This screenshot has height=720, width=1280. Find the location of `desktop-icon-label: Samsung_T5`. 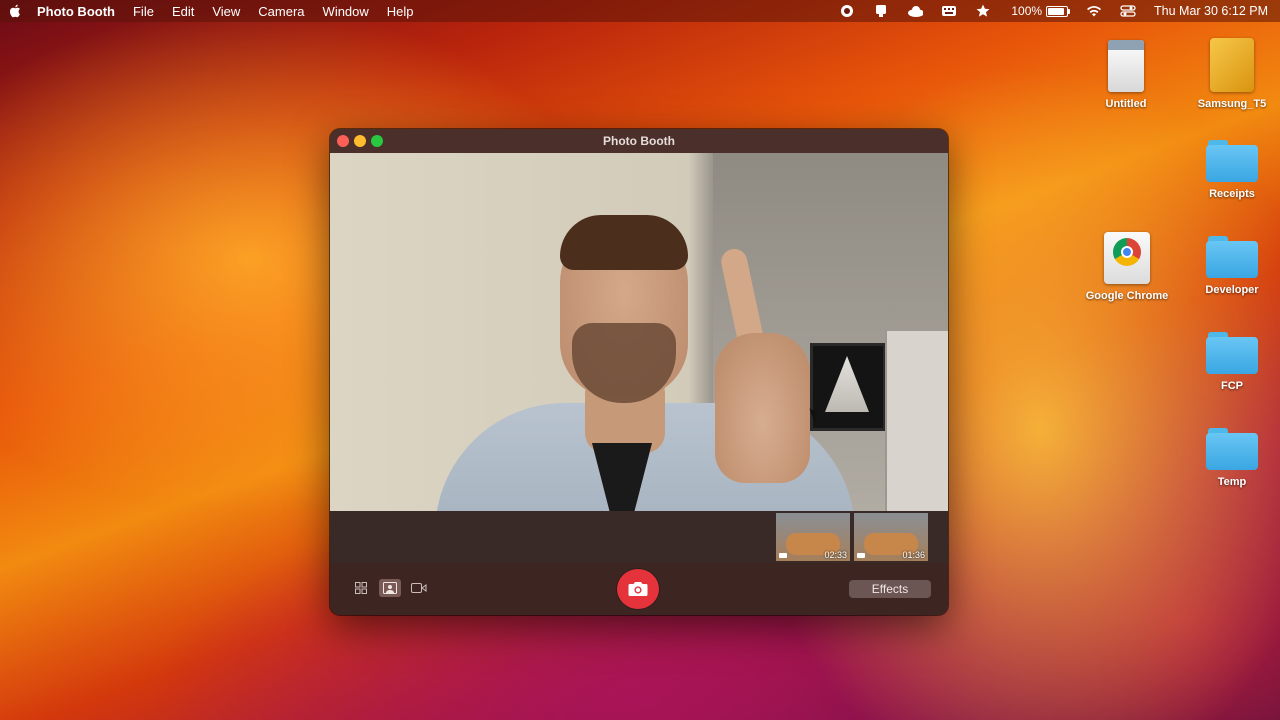

desktop-icon-label: Samsung_T5 is located at coordinates (1232, 104).